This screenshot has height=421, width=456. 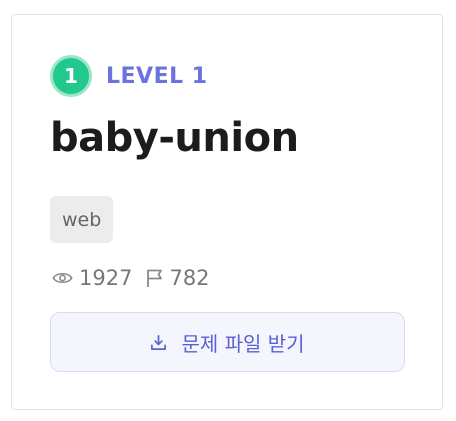 I want to click on solves-count: 782, so click(x=189, y=278).